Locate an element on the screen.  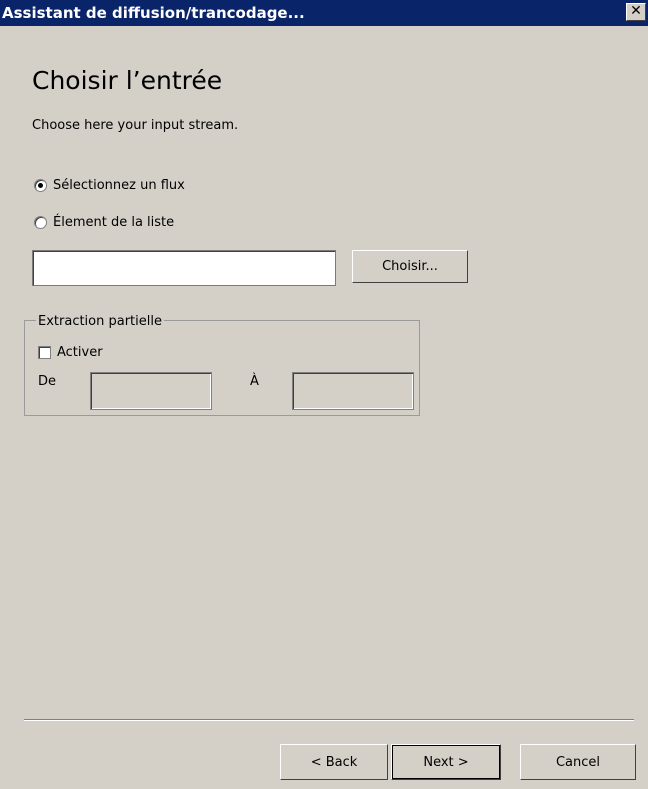
page-description: Choose here your input stream. is located at coordinates (135, 125).